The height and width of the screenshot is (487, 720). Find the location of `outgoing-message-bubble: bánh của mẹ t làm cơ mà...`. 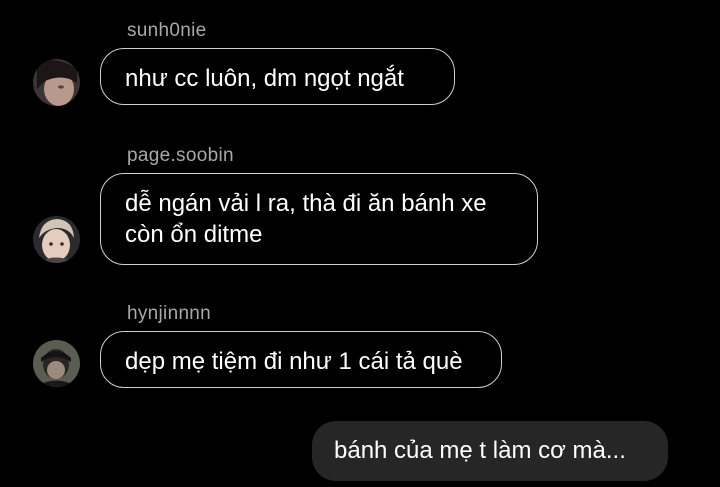

outgoing-message-bubble: bánh của mẹ t làm cơ mà... is located at coordinates (490, 451).